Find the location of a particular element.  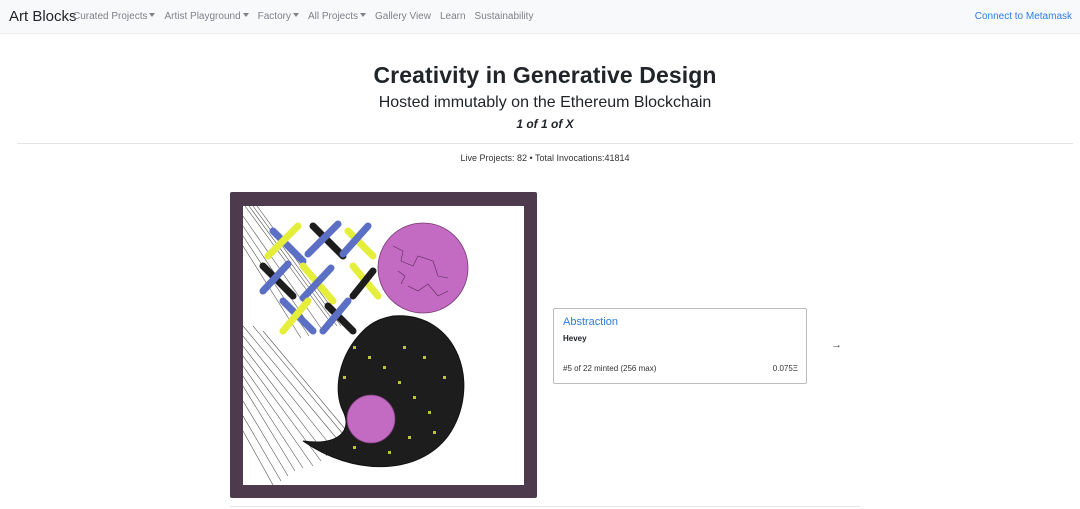

brand-logo: Art Blocks is located at coordinates (43, 16).